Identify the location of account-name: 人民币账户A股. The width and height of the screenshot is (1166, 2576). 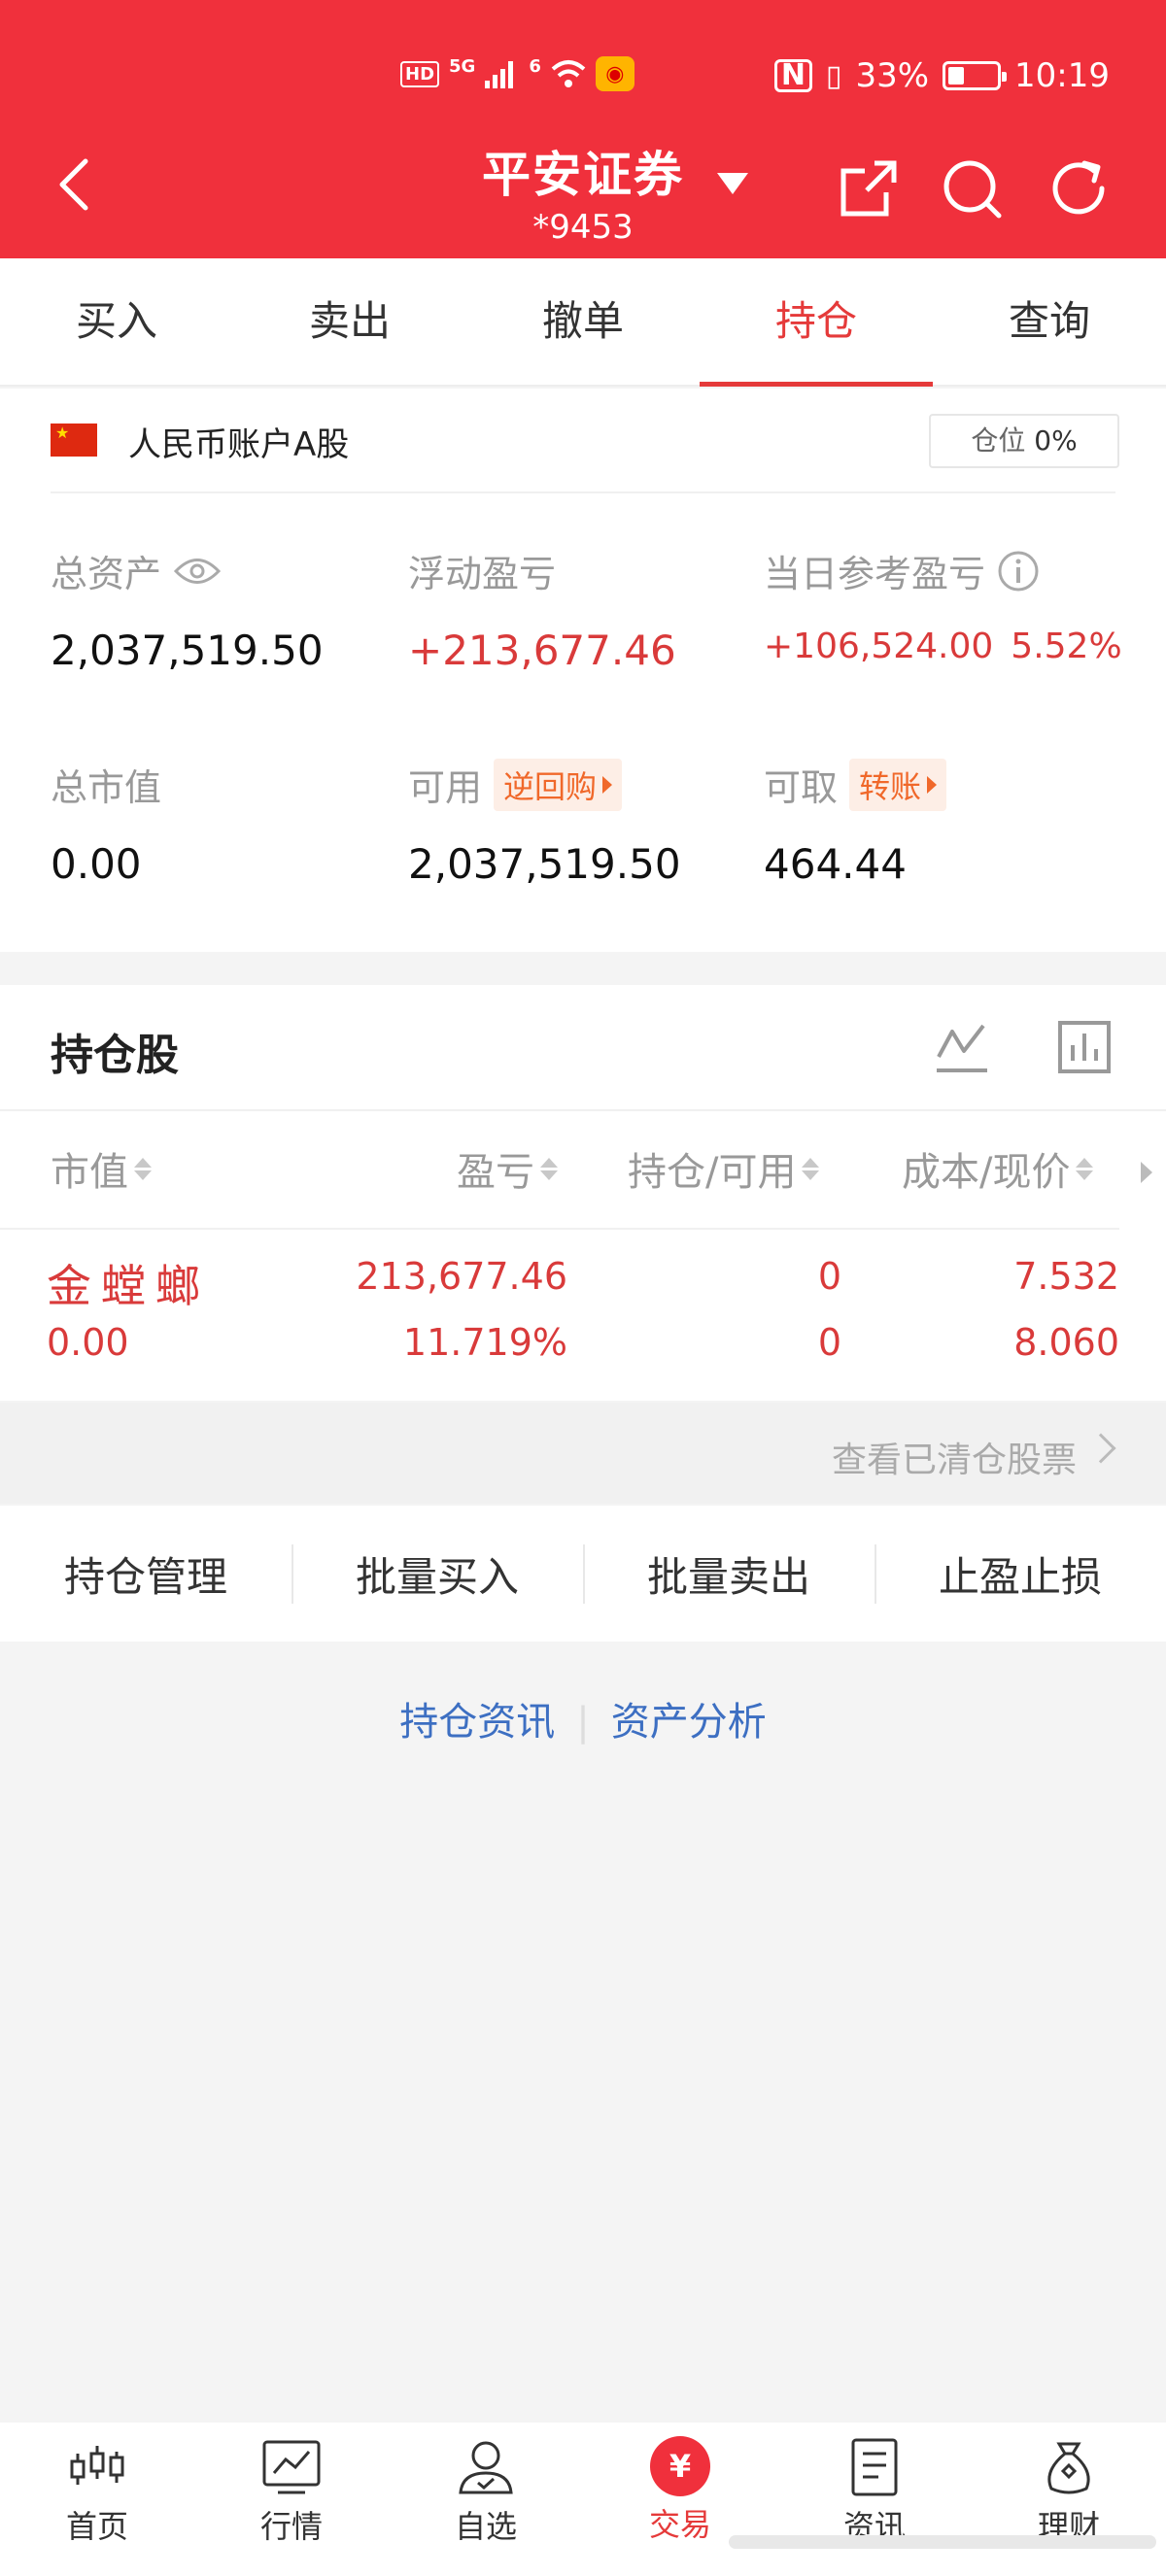
(239, 444).